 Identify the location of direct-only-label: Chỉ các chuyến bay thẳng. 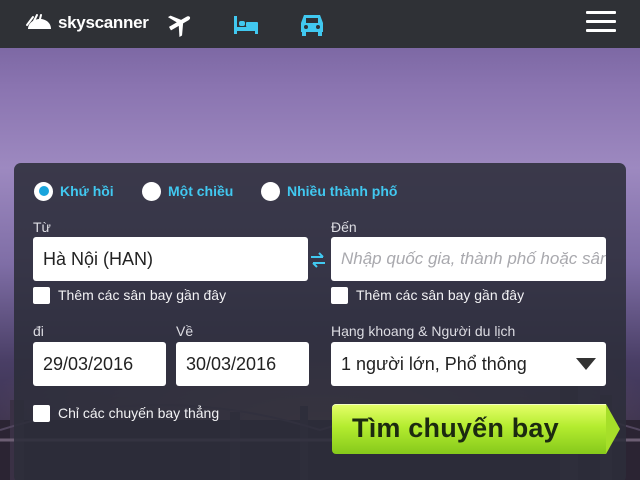
(139, 413).